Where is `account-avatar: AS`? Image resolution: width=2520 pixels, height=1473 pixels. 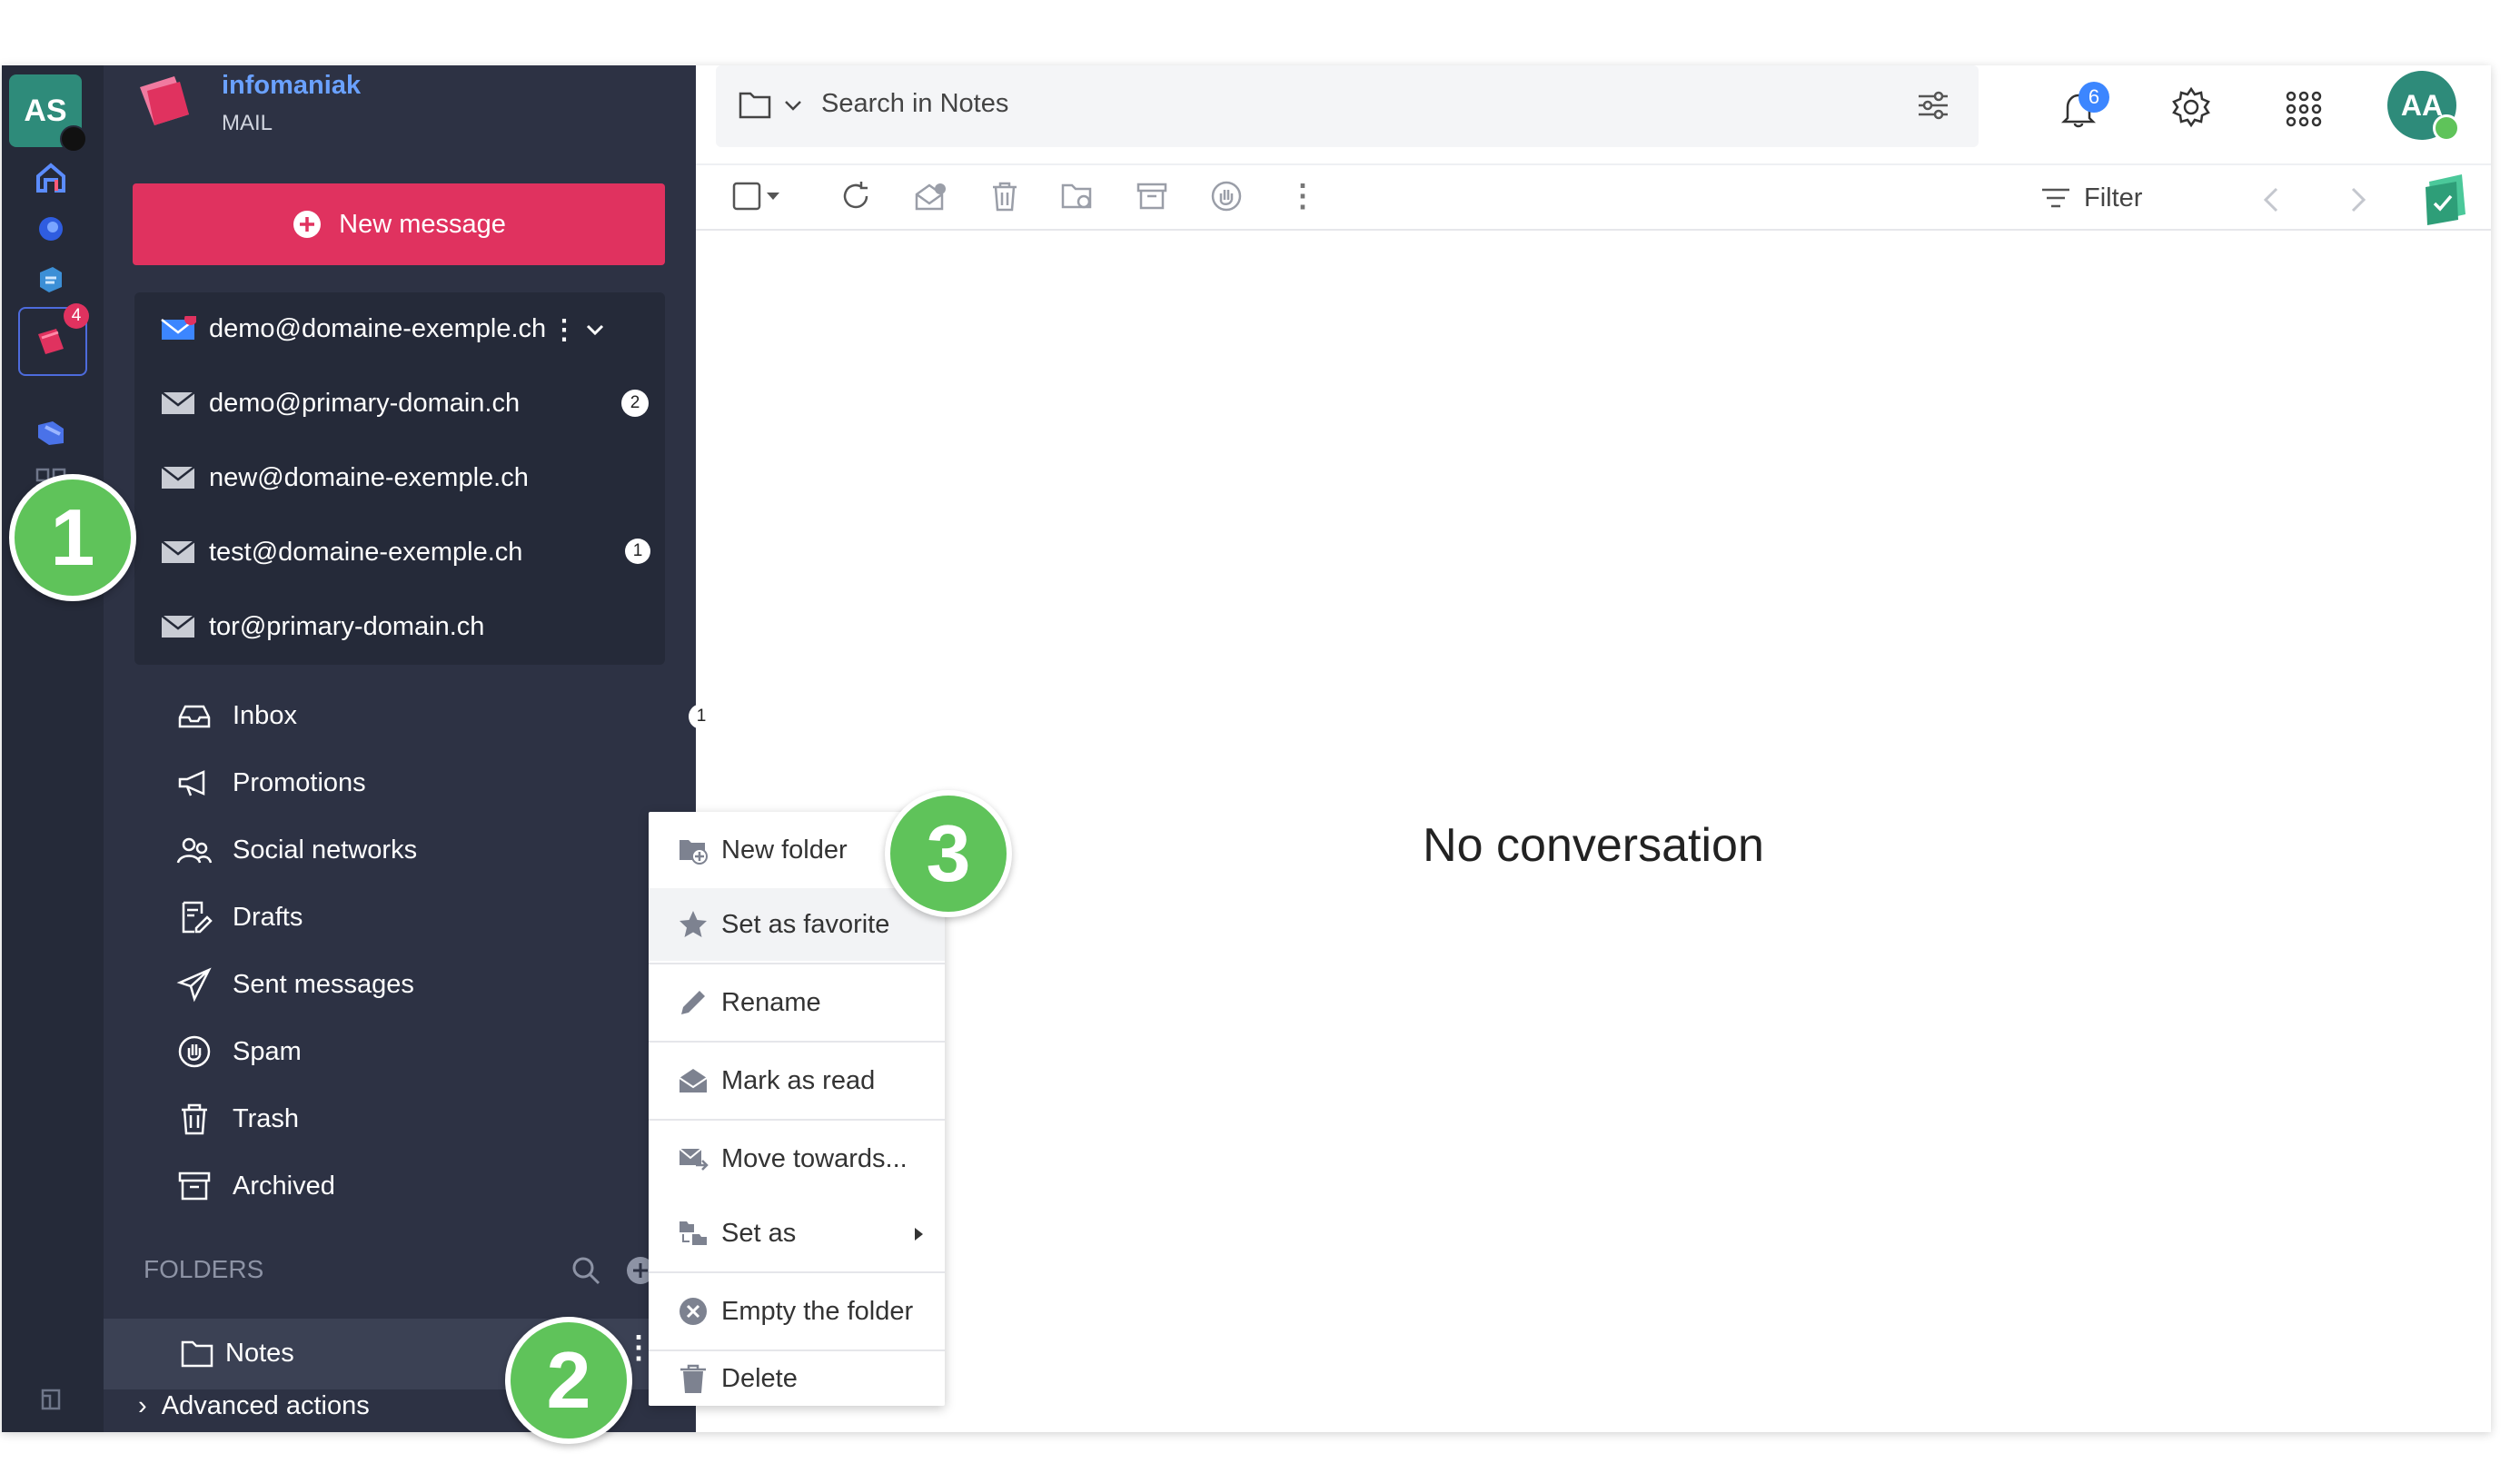
account-avatar: AS is located at coordinates (48, 113).